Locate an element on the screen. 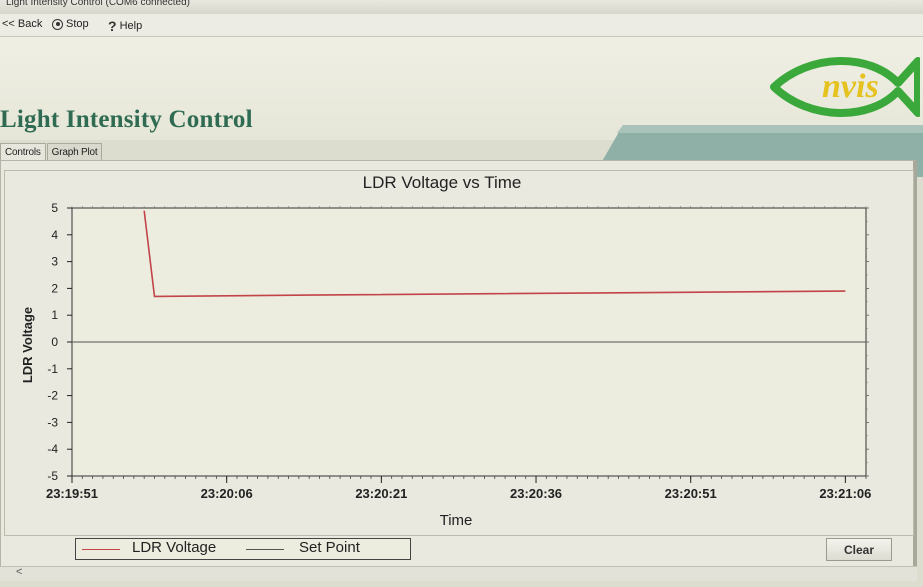 Image resolution: width=923 pixels, height=587 pixels. clear-button: Clear is located at coordinates (859, 549).